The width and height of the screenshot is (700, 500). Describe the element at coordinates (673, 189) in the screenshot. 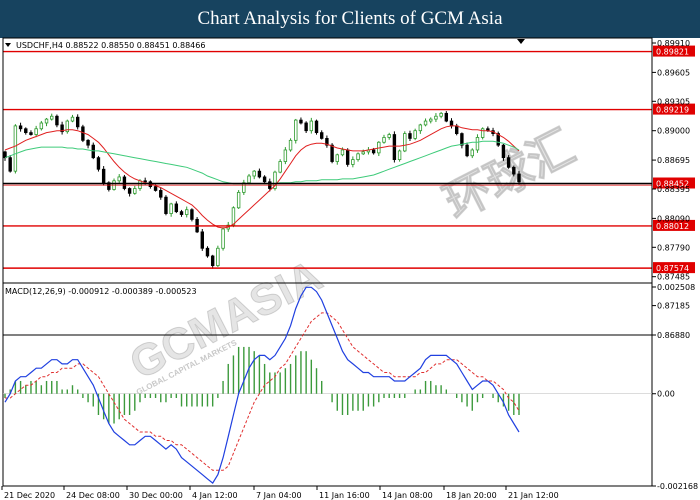

I see `price-tick-label: 0.88395` at that location.